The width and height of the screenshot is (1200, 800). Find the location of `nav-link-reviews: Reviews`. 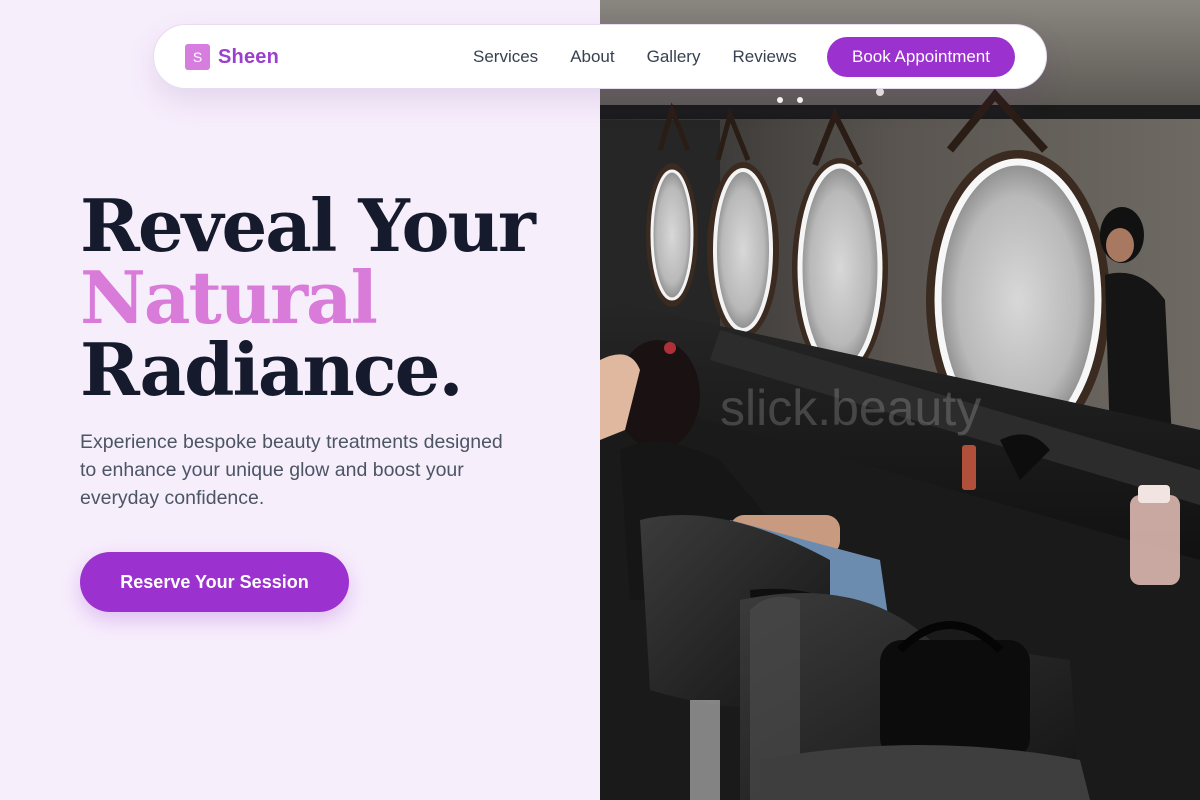

nav-link-reviews: Reviews is located at coordinates (764, 57).